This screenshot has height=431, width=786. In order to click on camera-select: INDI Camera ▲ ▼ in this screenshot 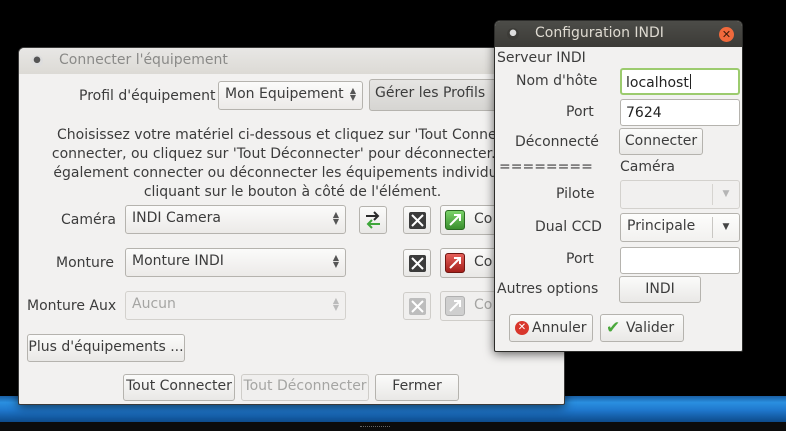, I will do `click(235, 219)`.